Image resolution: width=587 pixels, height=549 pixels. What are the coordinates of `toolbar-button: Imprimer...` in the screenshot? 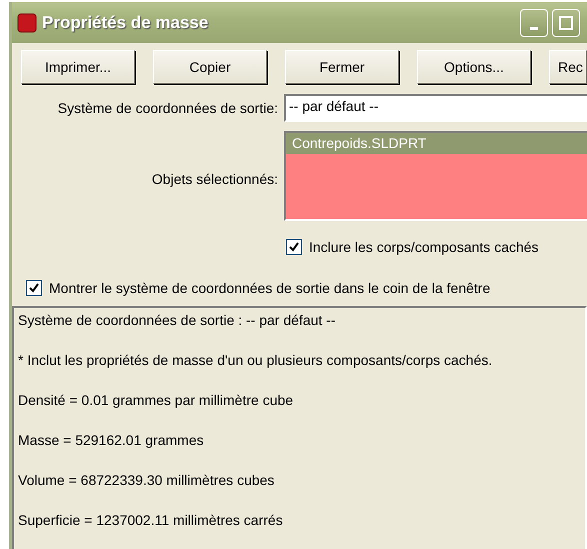 It's located at (78, 67).